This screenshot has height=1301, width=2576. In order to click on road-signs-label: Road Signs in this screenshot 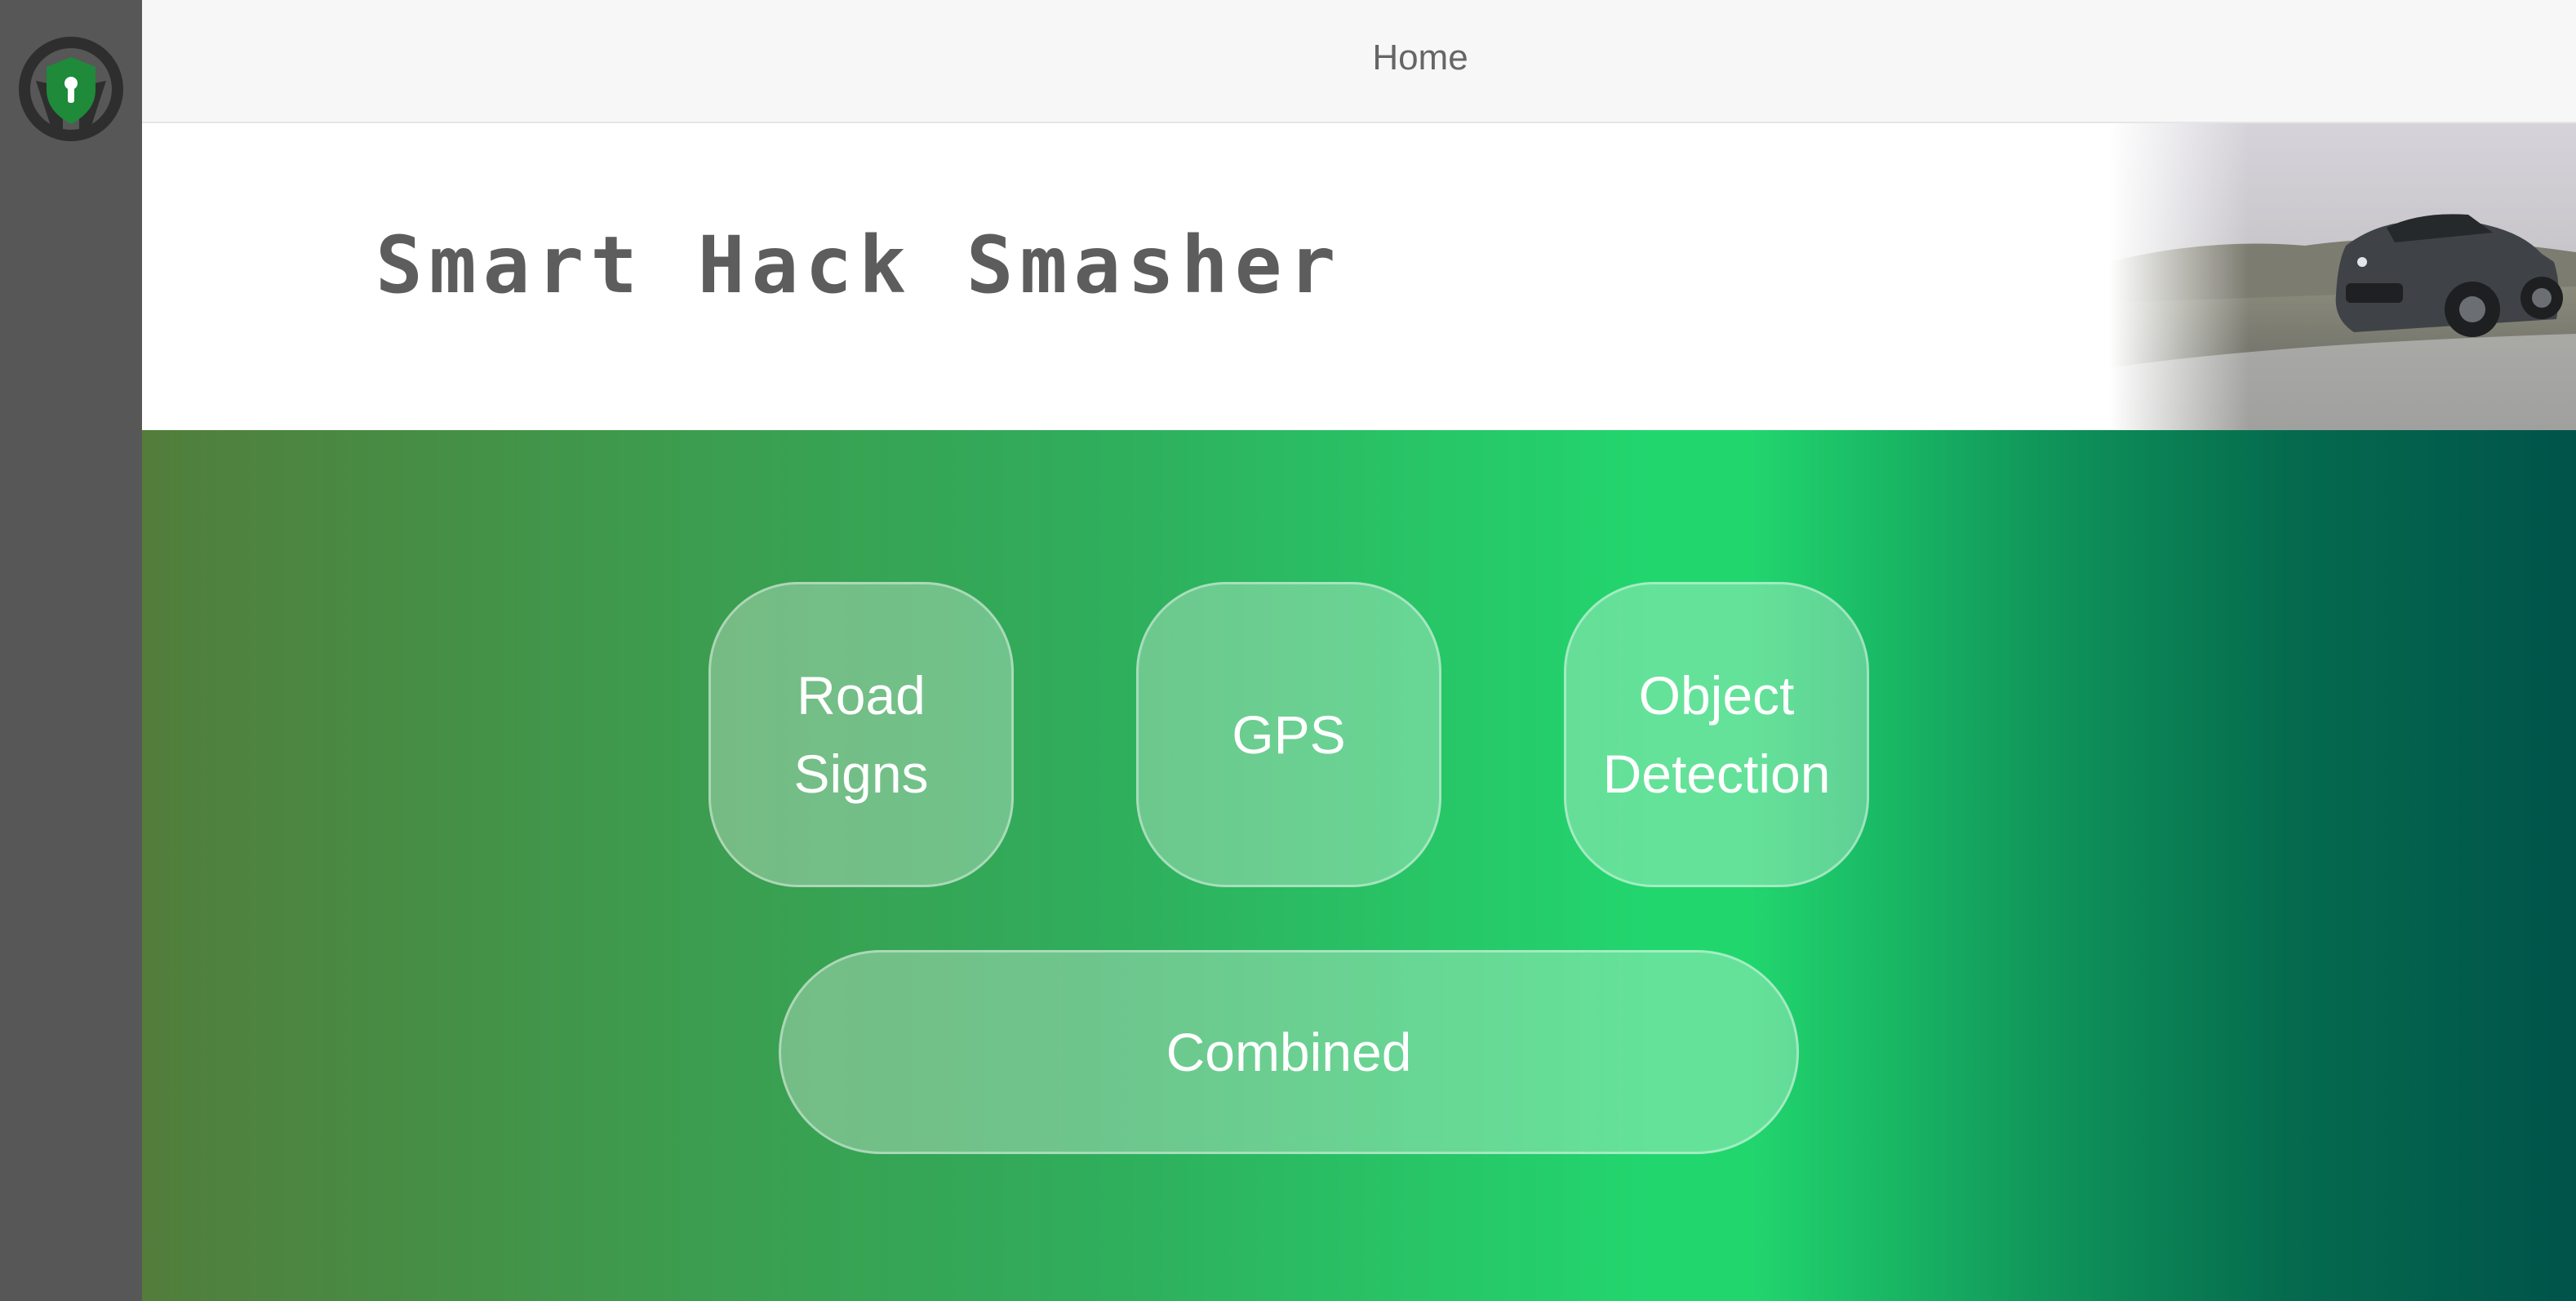, I will do `click(861, 734)`.